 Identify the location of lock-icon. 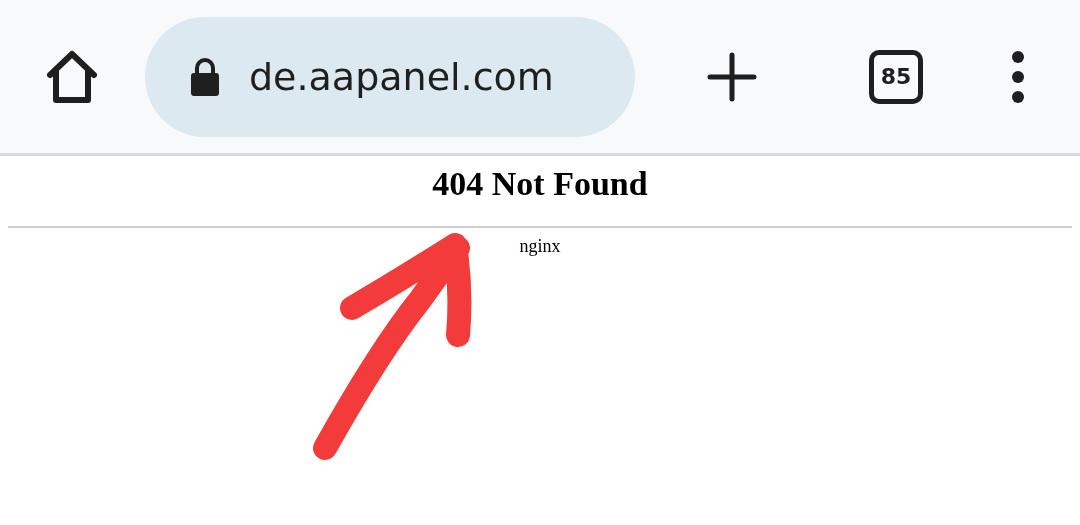
(205, 76).